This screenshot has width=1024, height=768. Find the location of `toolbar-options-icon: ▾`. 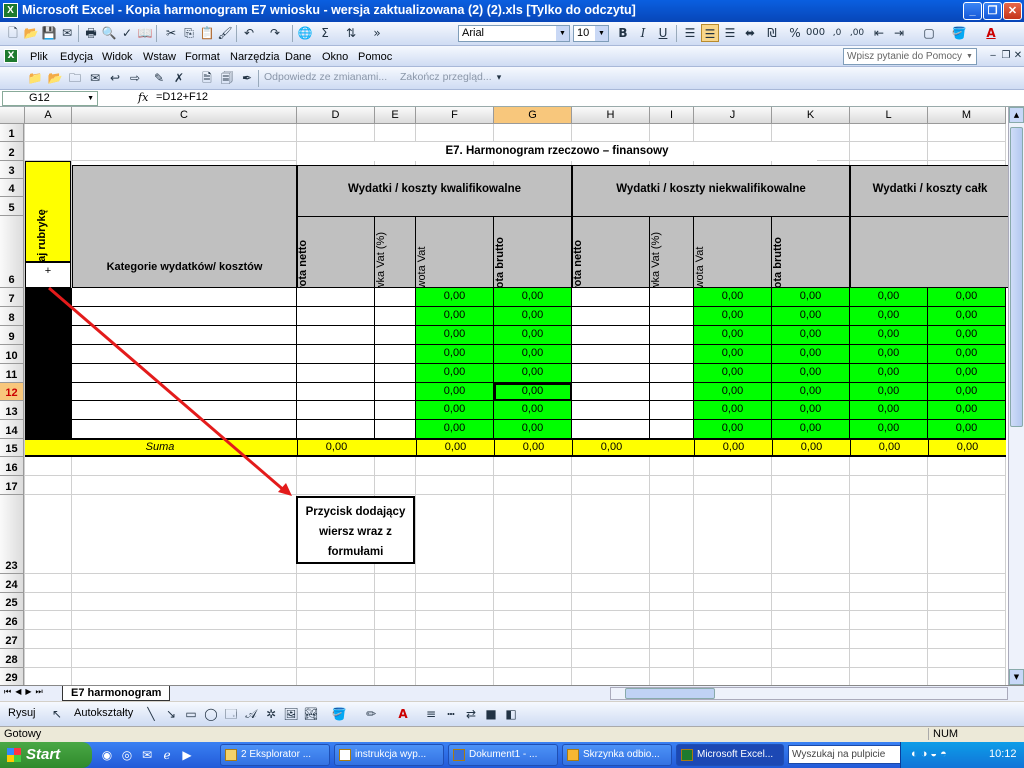

toolbar-options-icon: ▾ is located at coordinates (499, 78).